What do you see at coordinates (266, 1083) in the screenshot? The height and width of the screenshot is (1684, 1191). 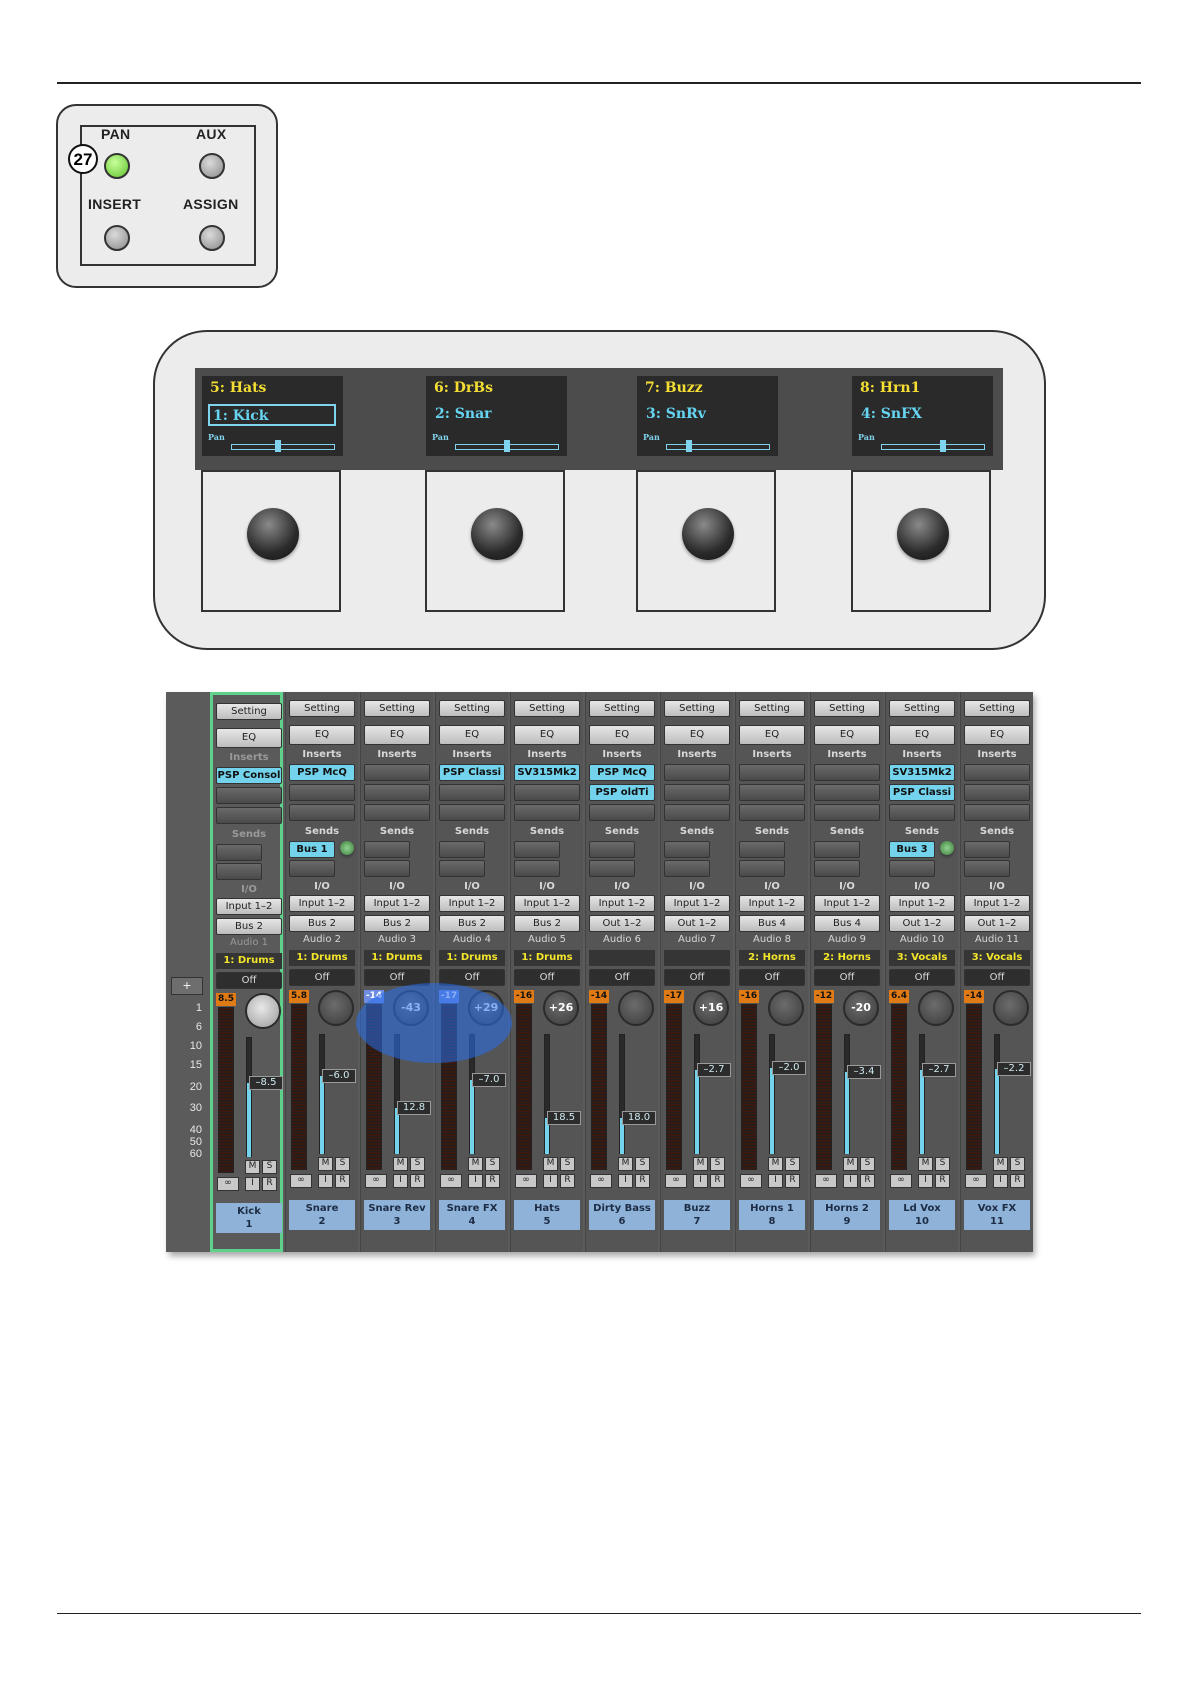 I see `fader-value: –8.5` at bounding box center [266, 1083].